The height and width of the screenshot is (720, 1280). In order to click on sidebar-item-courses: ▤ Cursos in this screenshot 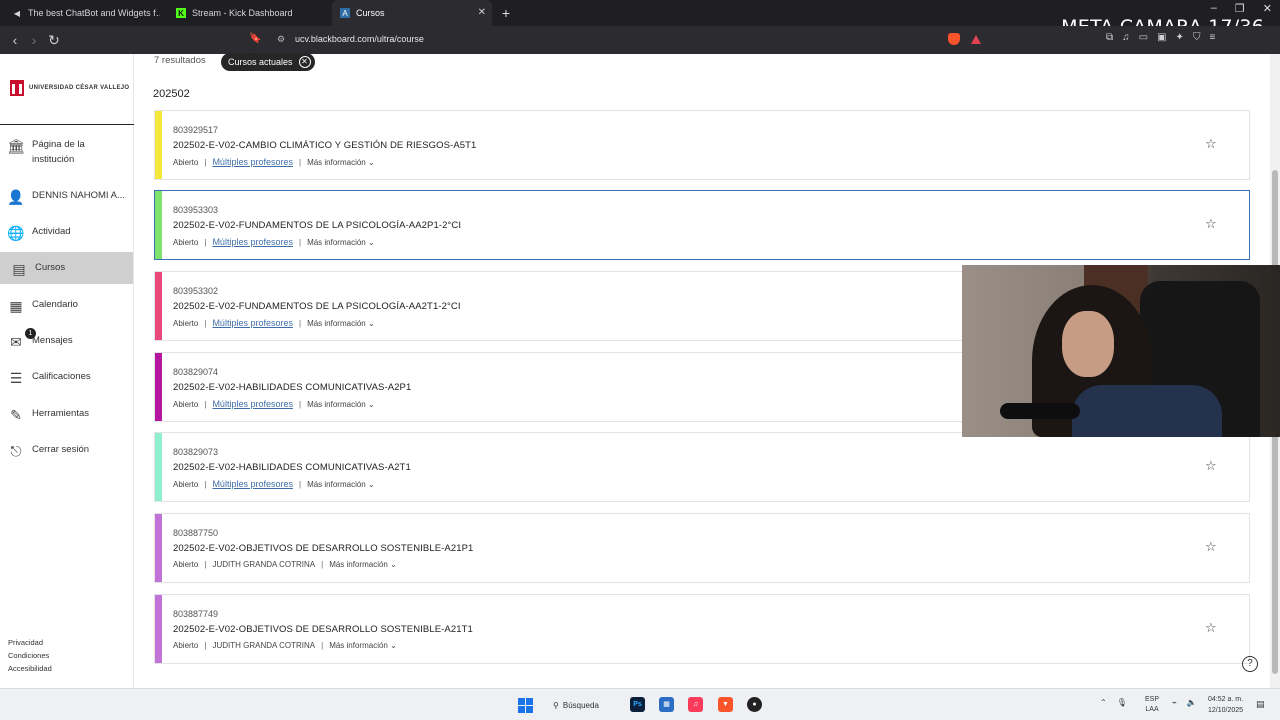, I will do `click(66, 268)`.